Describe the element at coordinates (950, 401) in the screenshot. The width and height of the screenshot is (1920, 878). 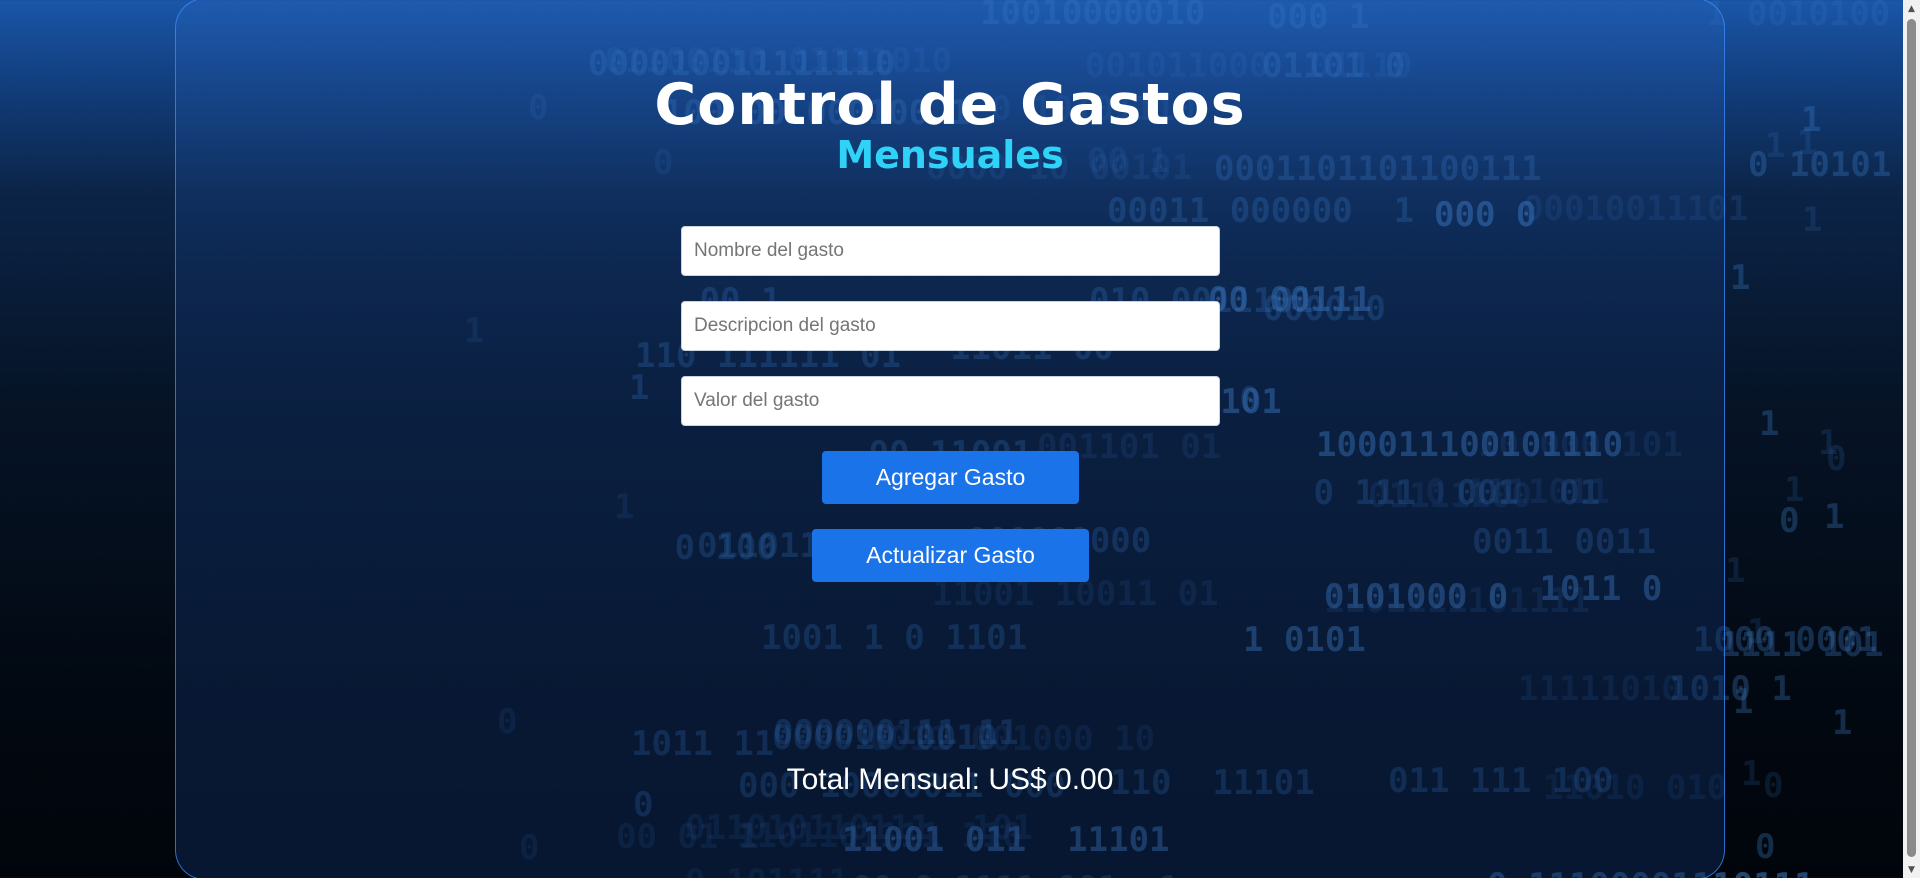
I see `expense-value-input` at that location.